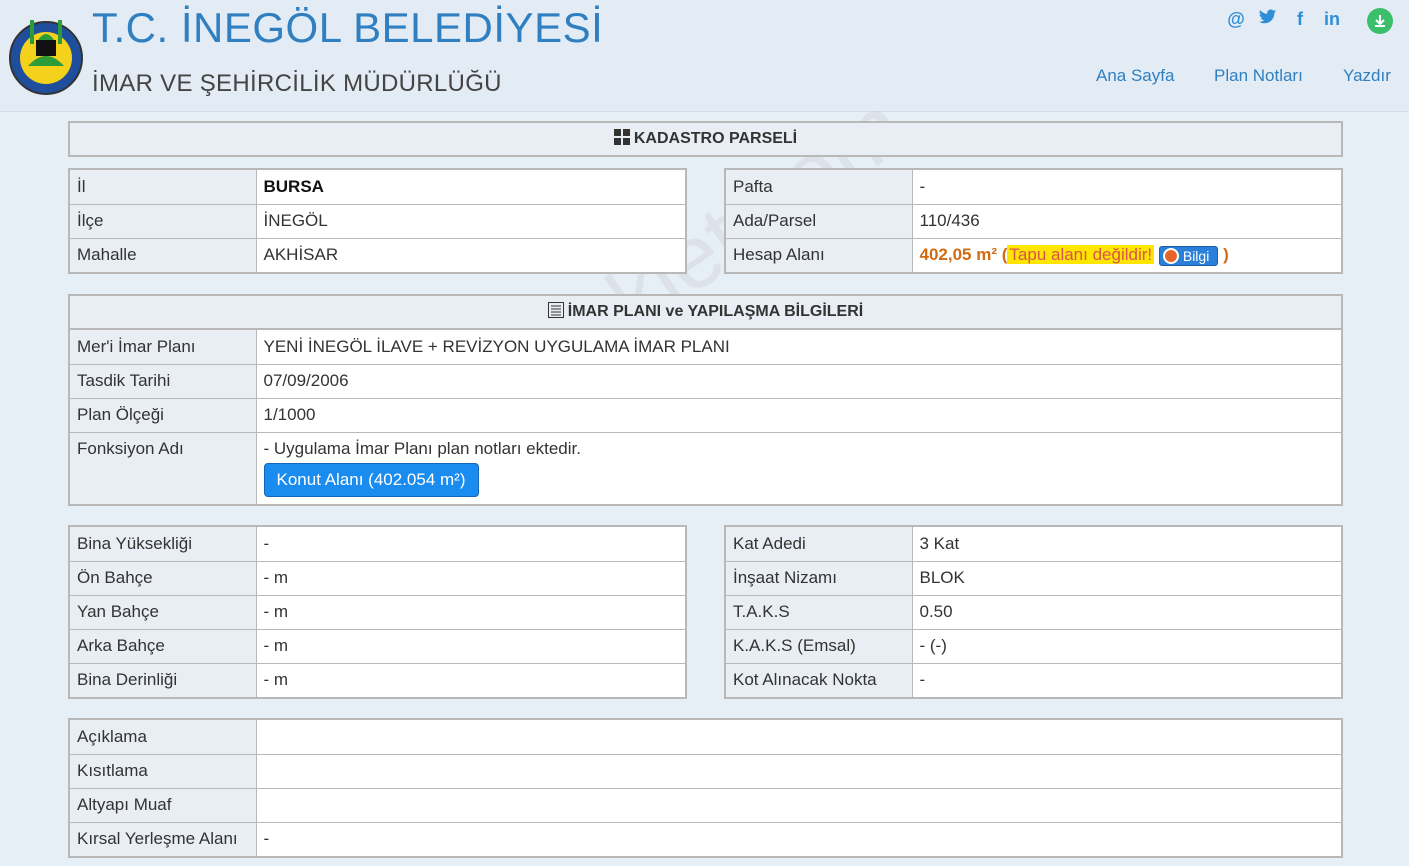 This screenshot has height=866, width=1409. What do you see at coordinates (163, 771) in the screenshot?
I see `row-label: Kısıtlama` at bounding box center [163, 771].